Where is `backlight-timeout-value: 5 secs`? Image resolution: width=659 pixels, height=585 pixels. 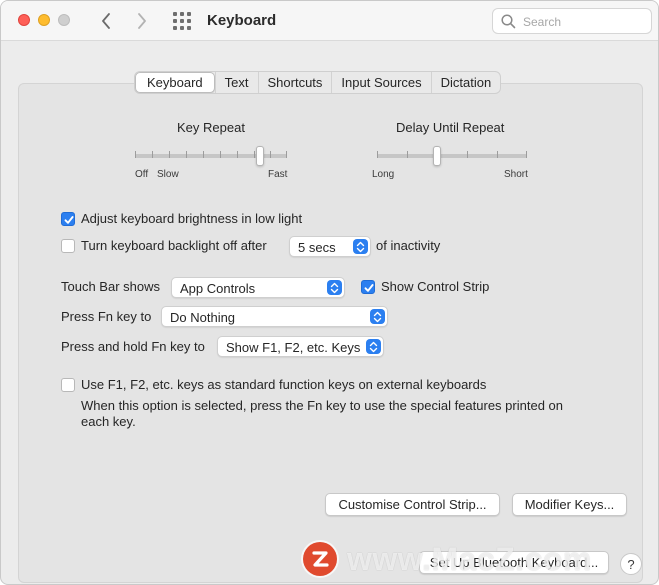 backlight-timeout-value: 5 secs is located at coordinates (317, 247).